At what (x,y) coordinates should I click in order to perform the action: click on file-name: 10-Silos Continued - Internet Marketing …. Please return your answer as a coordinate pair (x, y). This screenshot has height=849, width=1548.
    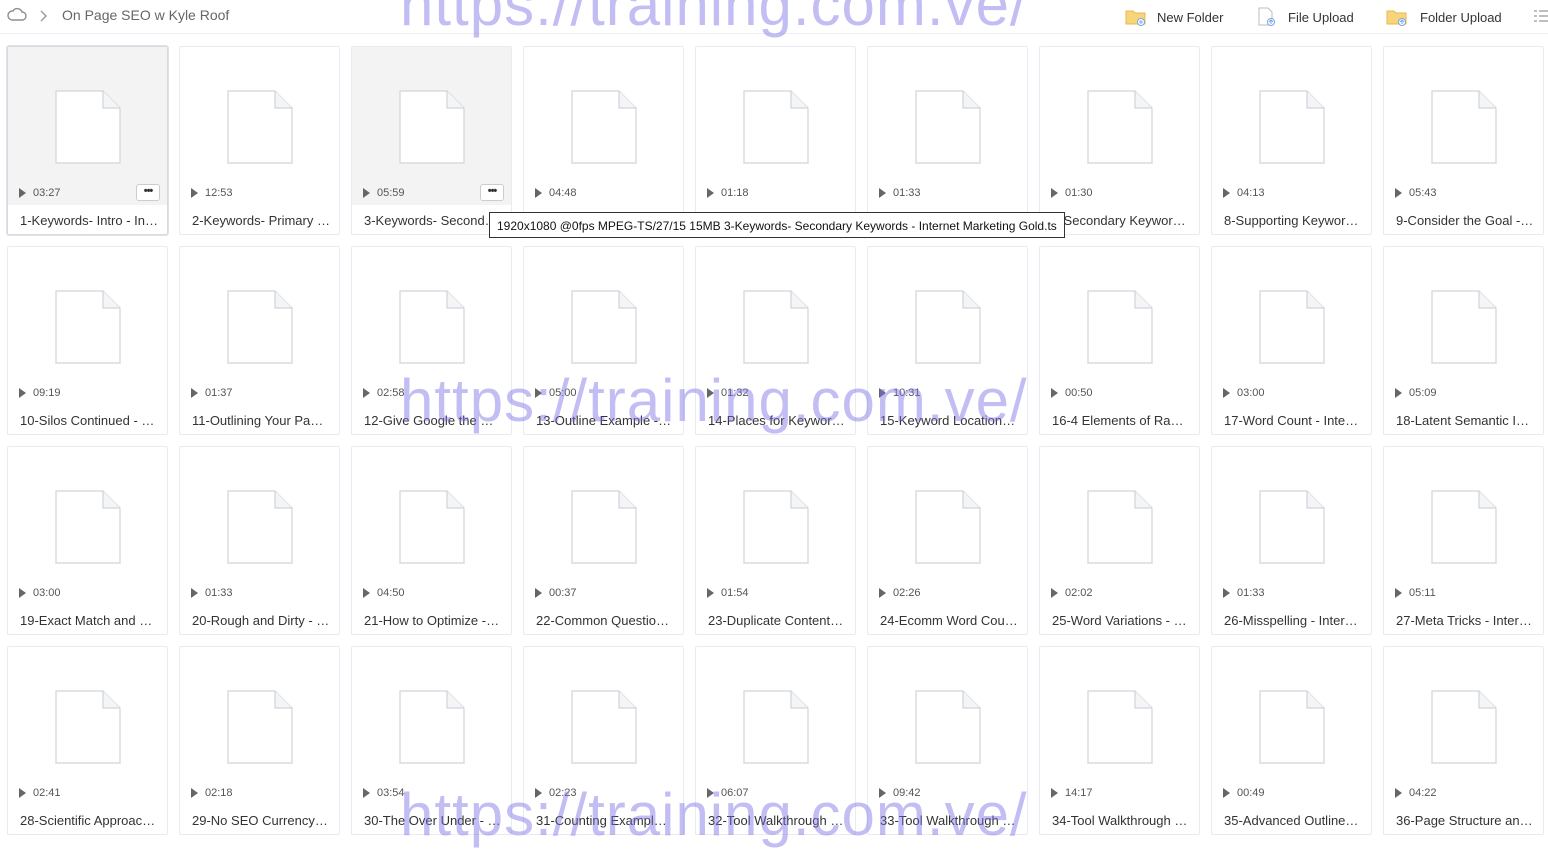
    Looking at the image, I should click on (89, 420).